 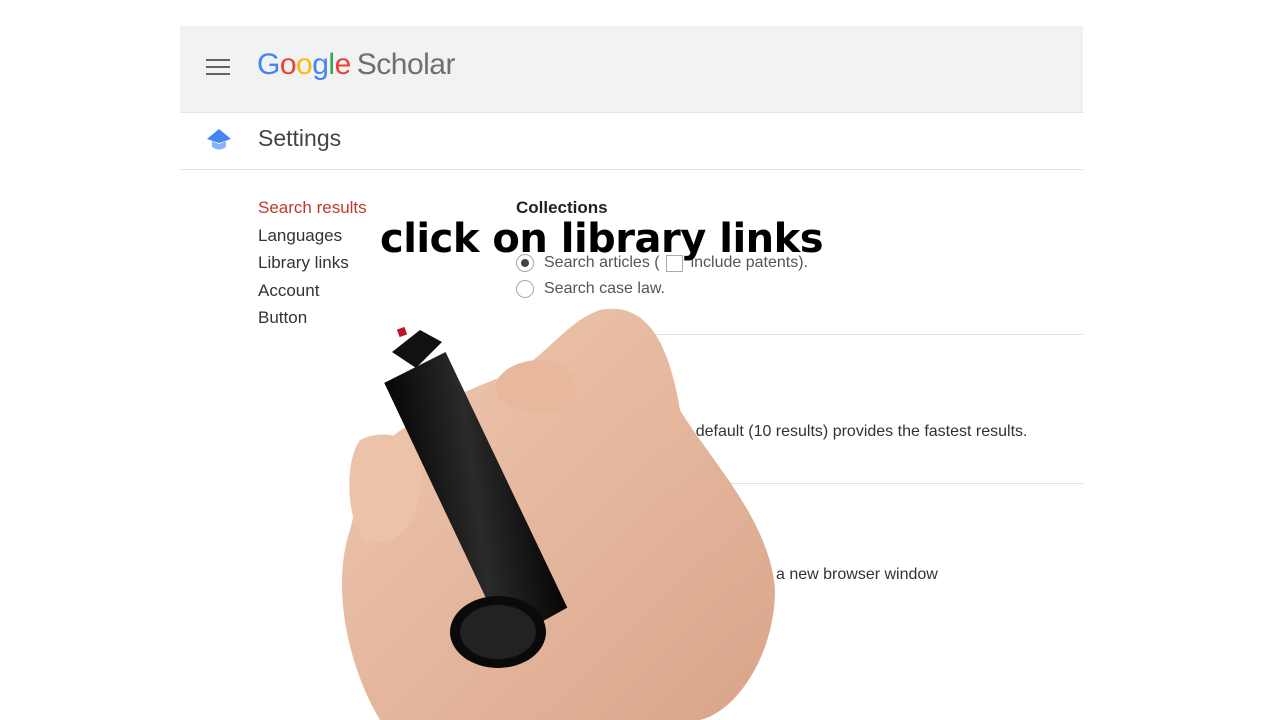 What do you see at coordinates (219, 139) in the screenshot?
I see `scholar-cap-icon` at bounding box center [219, 139].